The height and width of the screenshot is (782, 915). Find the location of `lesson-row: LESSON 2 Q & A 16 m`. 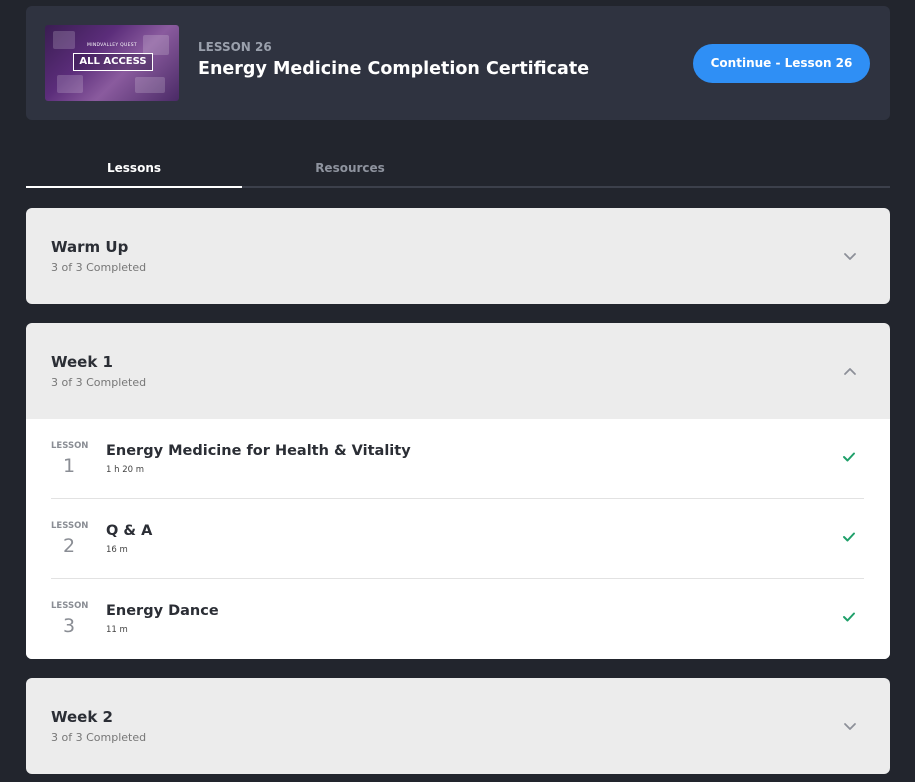

lesson-row: LESSON 2 Q & A 16 m is located at coordinates (457, 539).